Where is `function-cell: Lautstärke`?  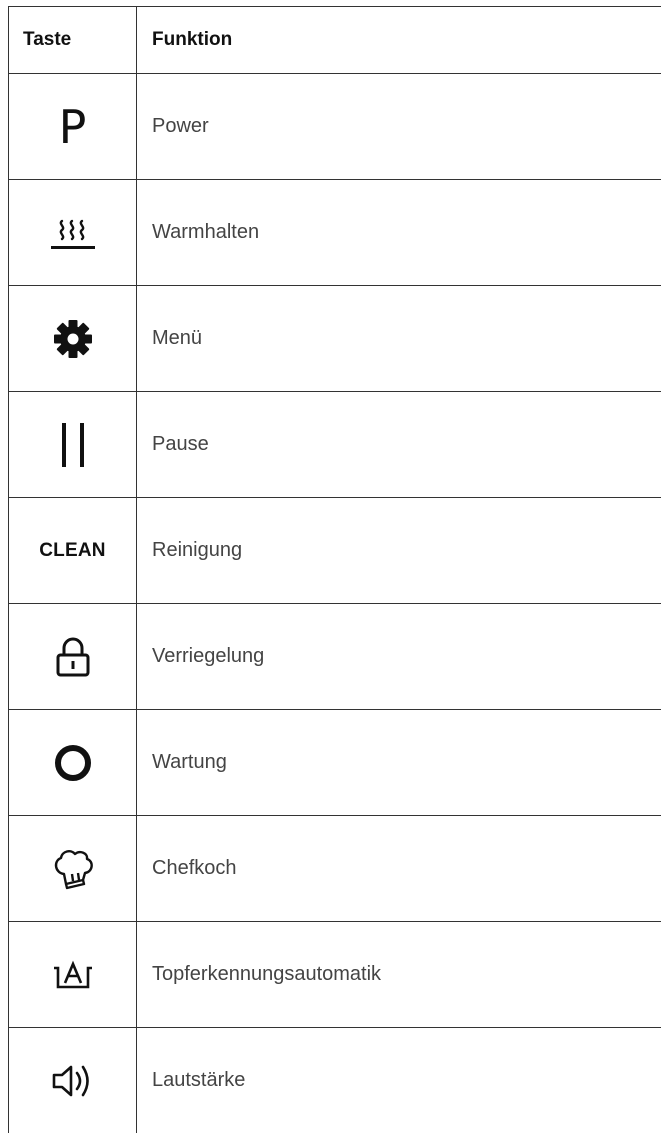 function-cell: Lautstärke is located at coordinates (399, 1080).